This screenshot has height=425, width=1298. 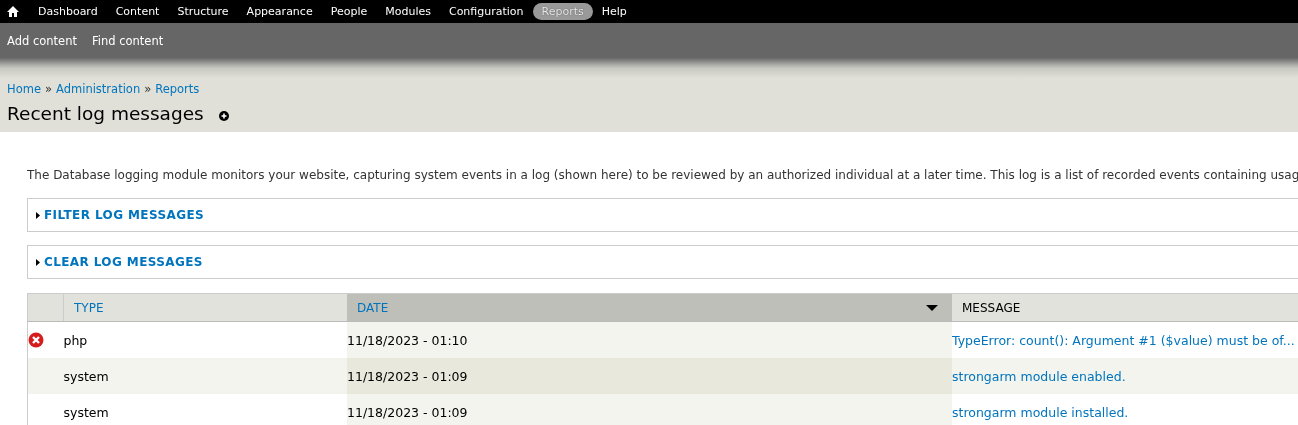 I want to click on toolbar-menu-item: Dashboard, so click(x=68, y=11).